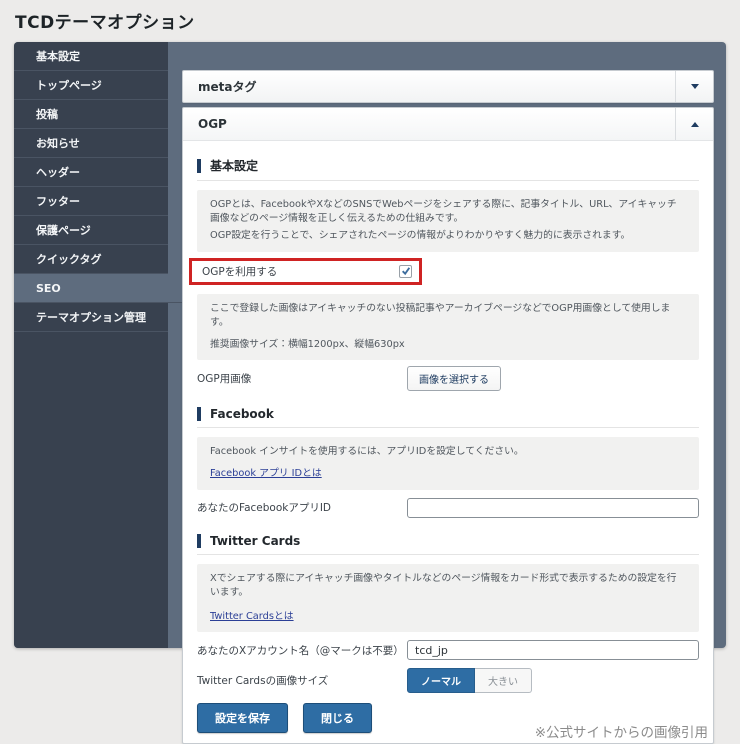 Image resolution: width=740 pixels, height=744 pixels. Describe the element at coordinates (266, 473) in the screenshot. I see `facebook-app-id-link: Facebook アプリ IDとは` at that location.